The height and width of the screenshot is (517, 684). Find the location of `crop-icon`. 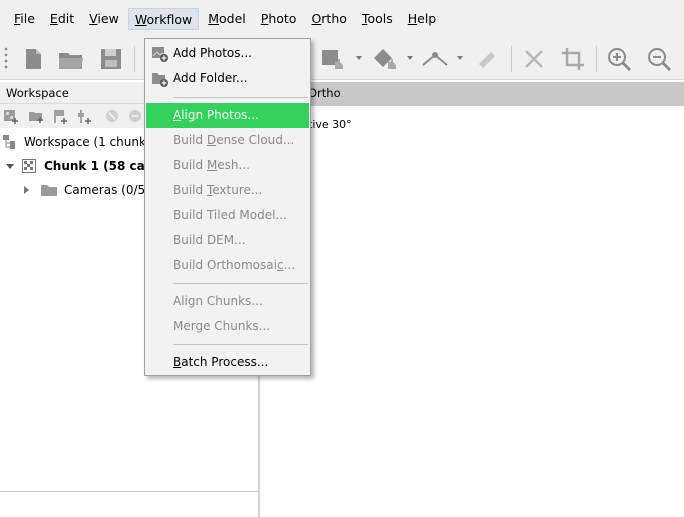

crop-icon is located at coordinates (573, 59).